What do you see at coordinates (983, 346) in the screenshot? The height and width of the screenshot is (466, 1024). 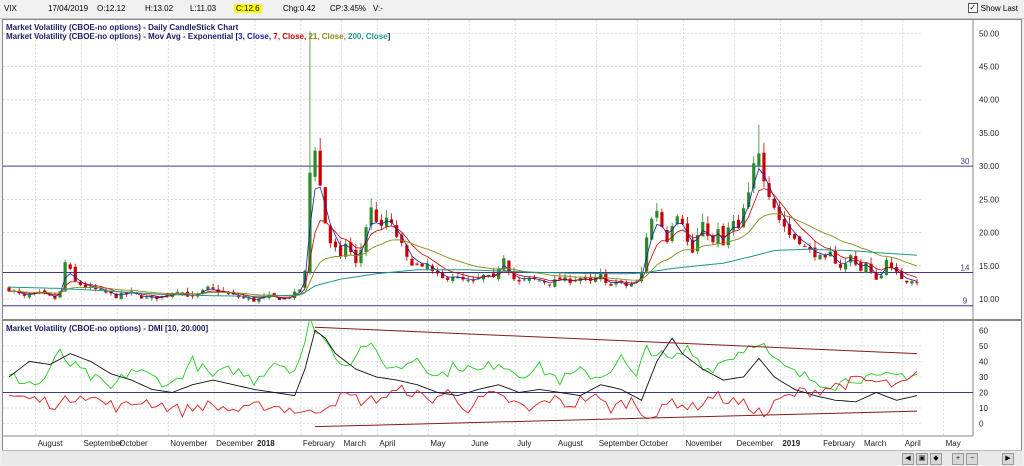 I see `y-tick-label: 50` at bounding box center [983, 346].